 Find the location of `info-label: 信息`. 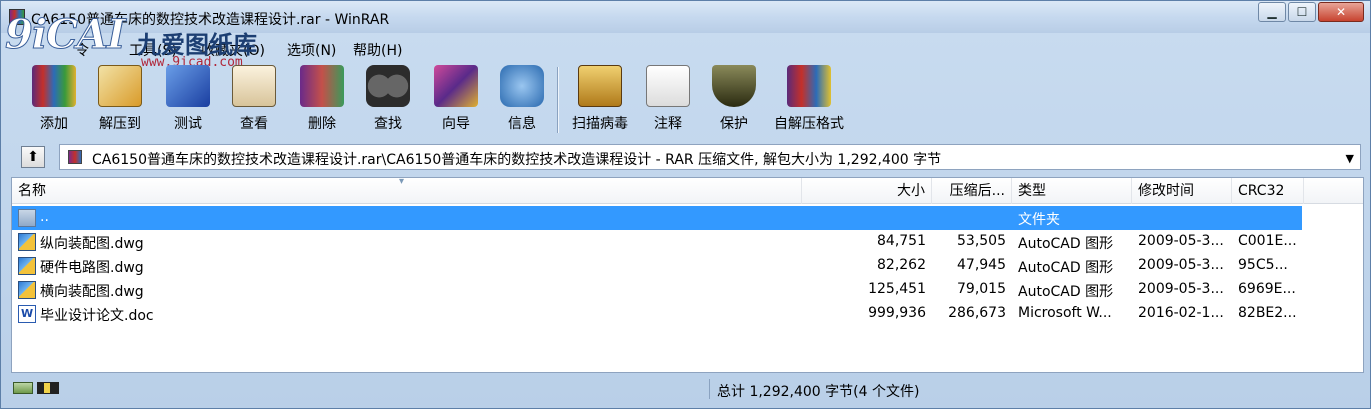

info-label: 信息 is located at coordinates (522, 124).